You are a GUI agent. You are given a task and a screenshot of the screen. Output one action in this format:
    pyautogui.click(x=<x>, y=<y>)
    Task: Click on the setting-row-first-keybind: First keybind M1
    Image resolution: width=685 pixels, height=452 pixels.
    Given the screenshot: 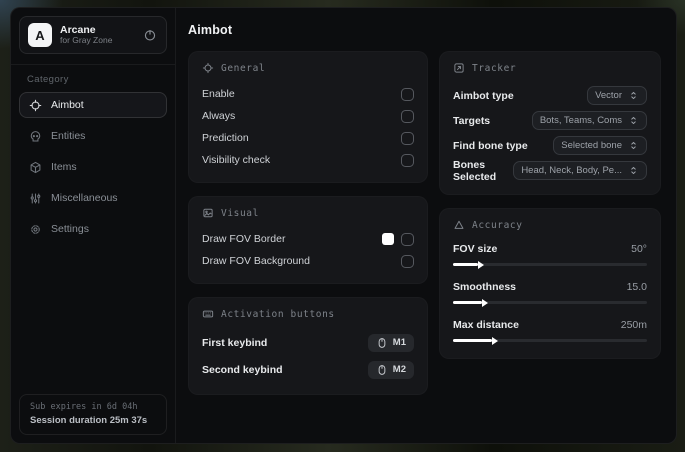 What is the action you would take?
    pyautogui.click(x=308, y=342)
    